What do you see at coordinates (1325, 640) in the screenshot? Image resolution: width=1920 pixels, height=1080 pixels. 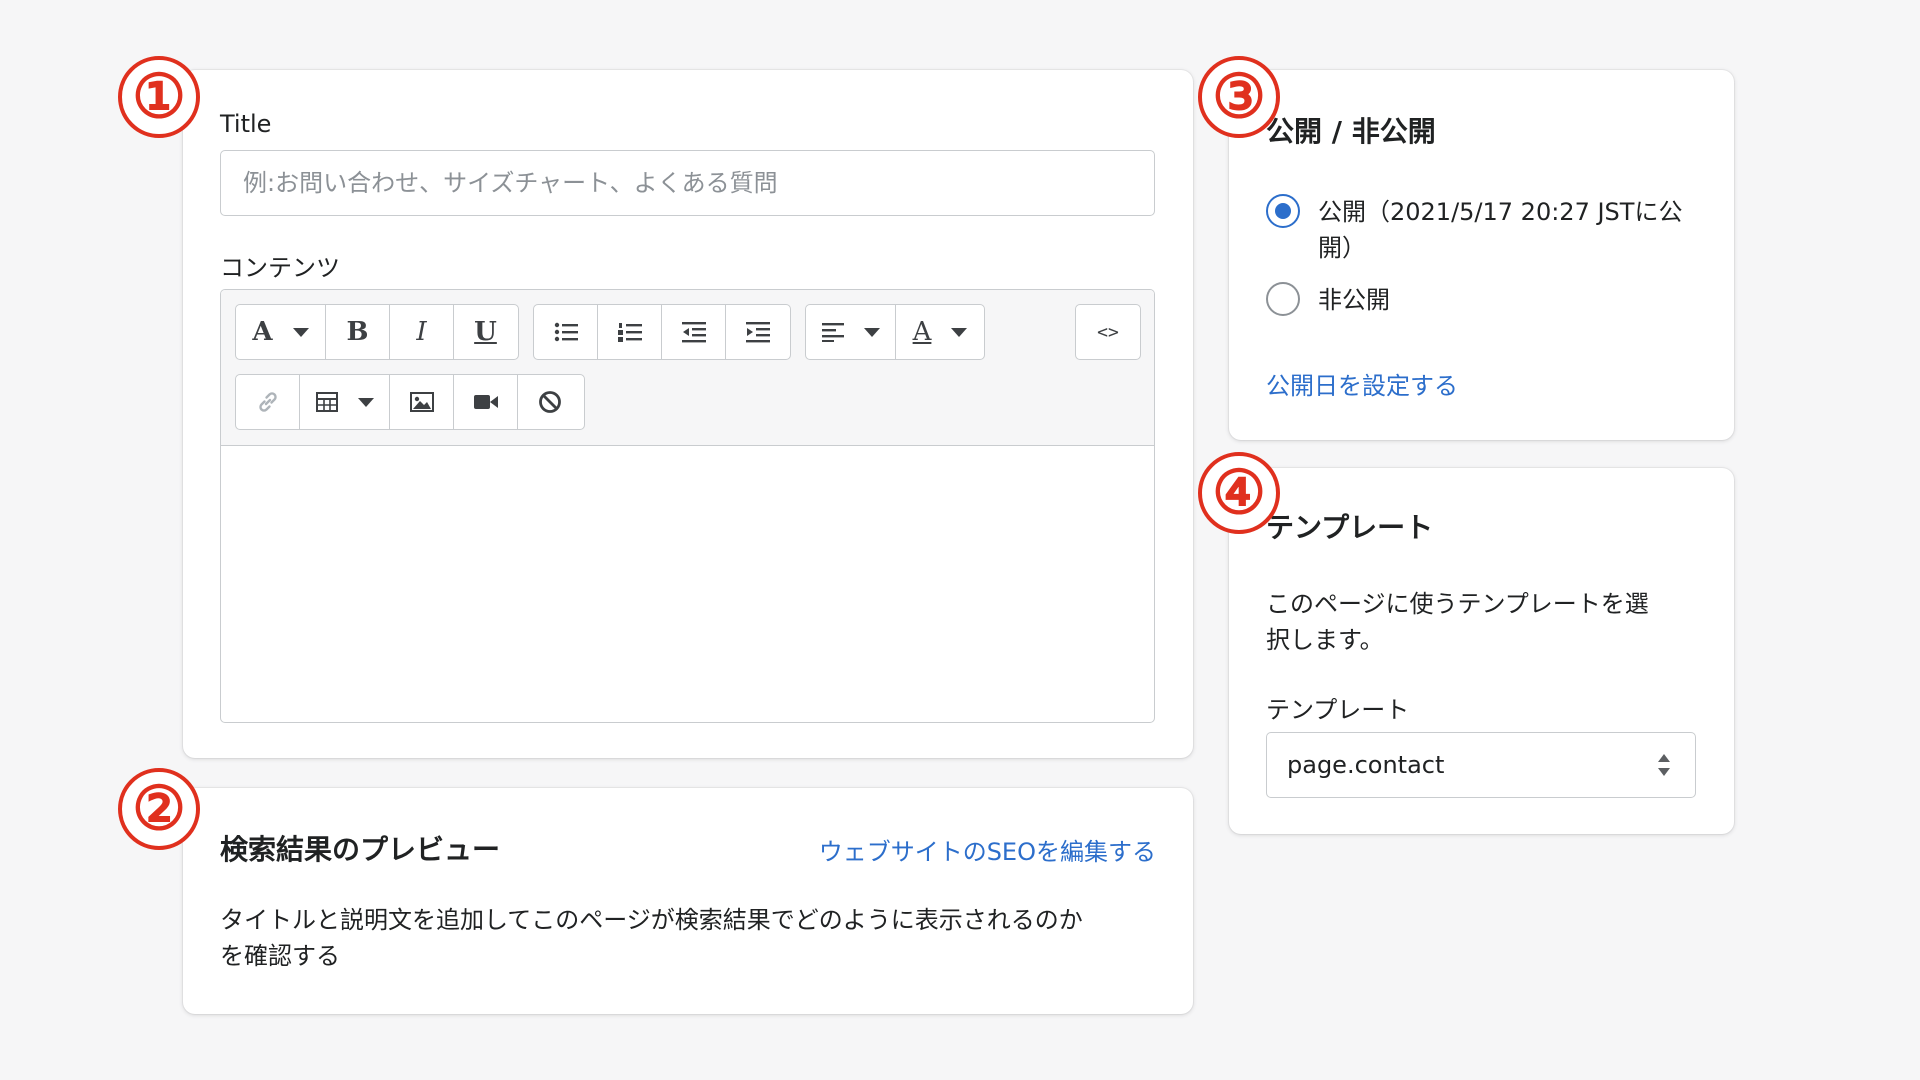 I see `template-description-line-2: 択します。` at bounding box center [1325, 640].